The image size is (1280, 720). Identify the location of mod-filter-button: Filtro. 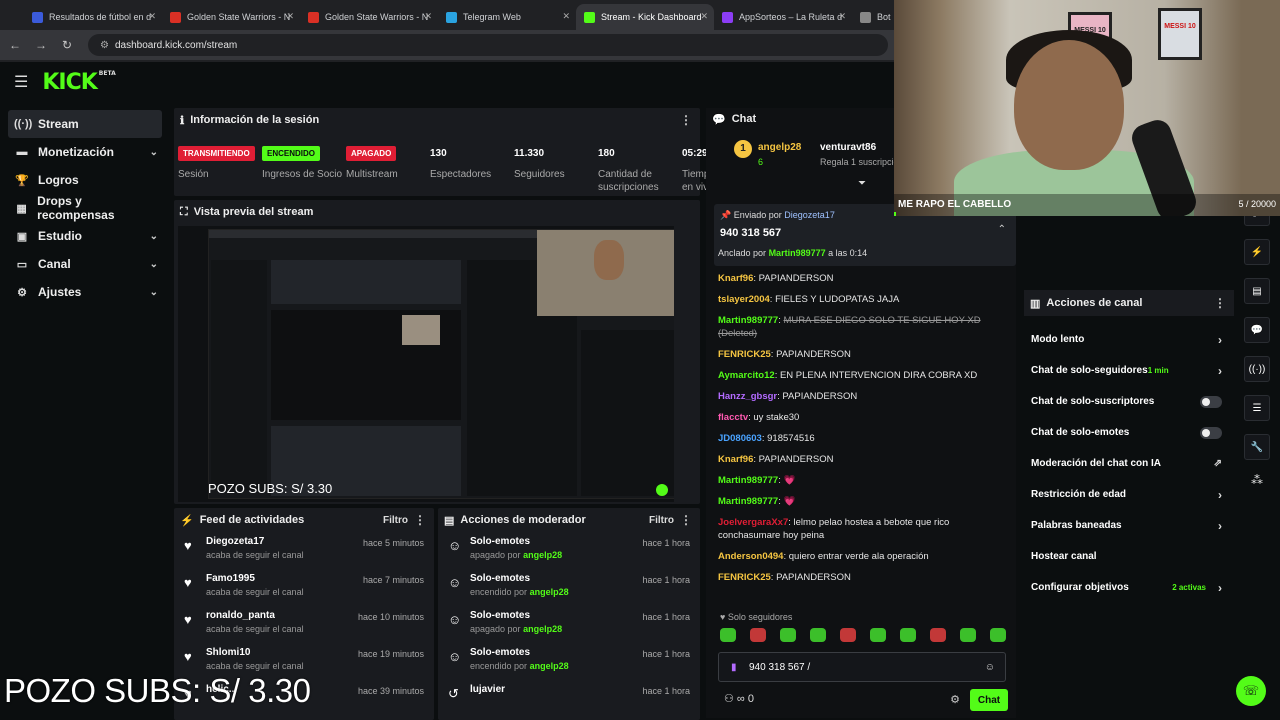
(661, 520).